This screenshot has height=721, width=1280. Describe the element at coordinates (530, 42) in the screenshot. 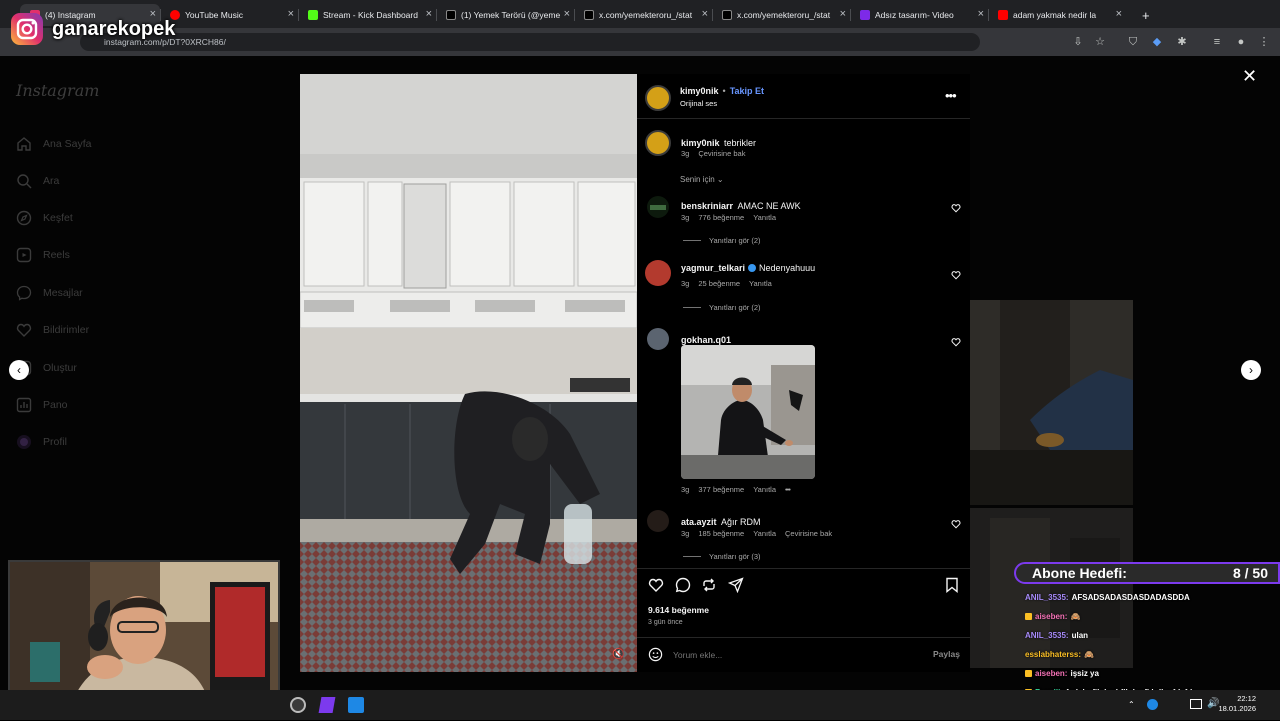

I see `address-bar: instagram.com/p/DT?0XRCH86/` at that location.